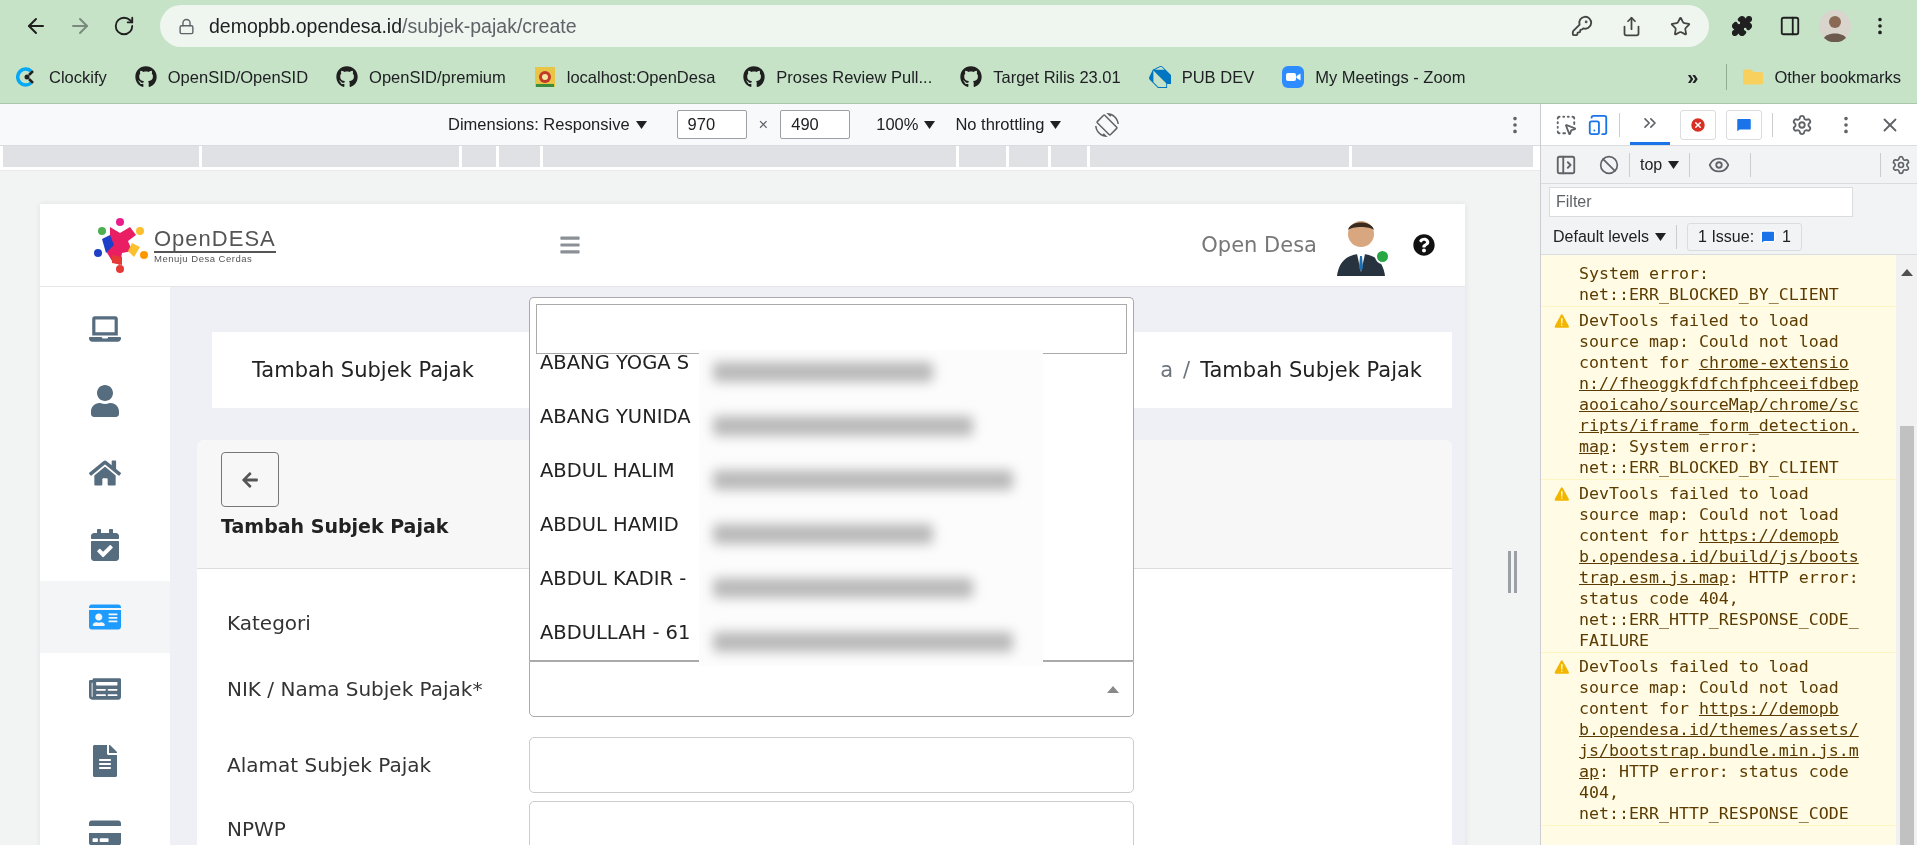 This screenshot has height=845, width=1917. Describe the element at coordinates (1512, 572) in the screenshot. I see `resize-handle-icon` at that location.